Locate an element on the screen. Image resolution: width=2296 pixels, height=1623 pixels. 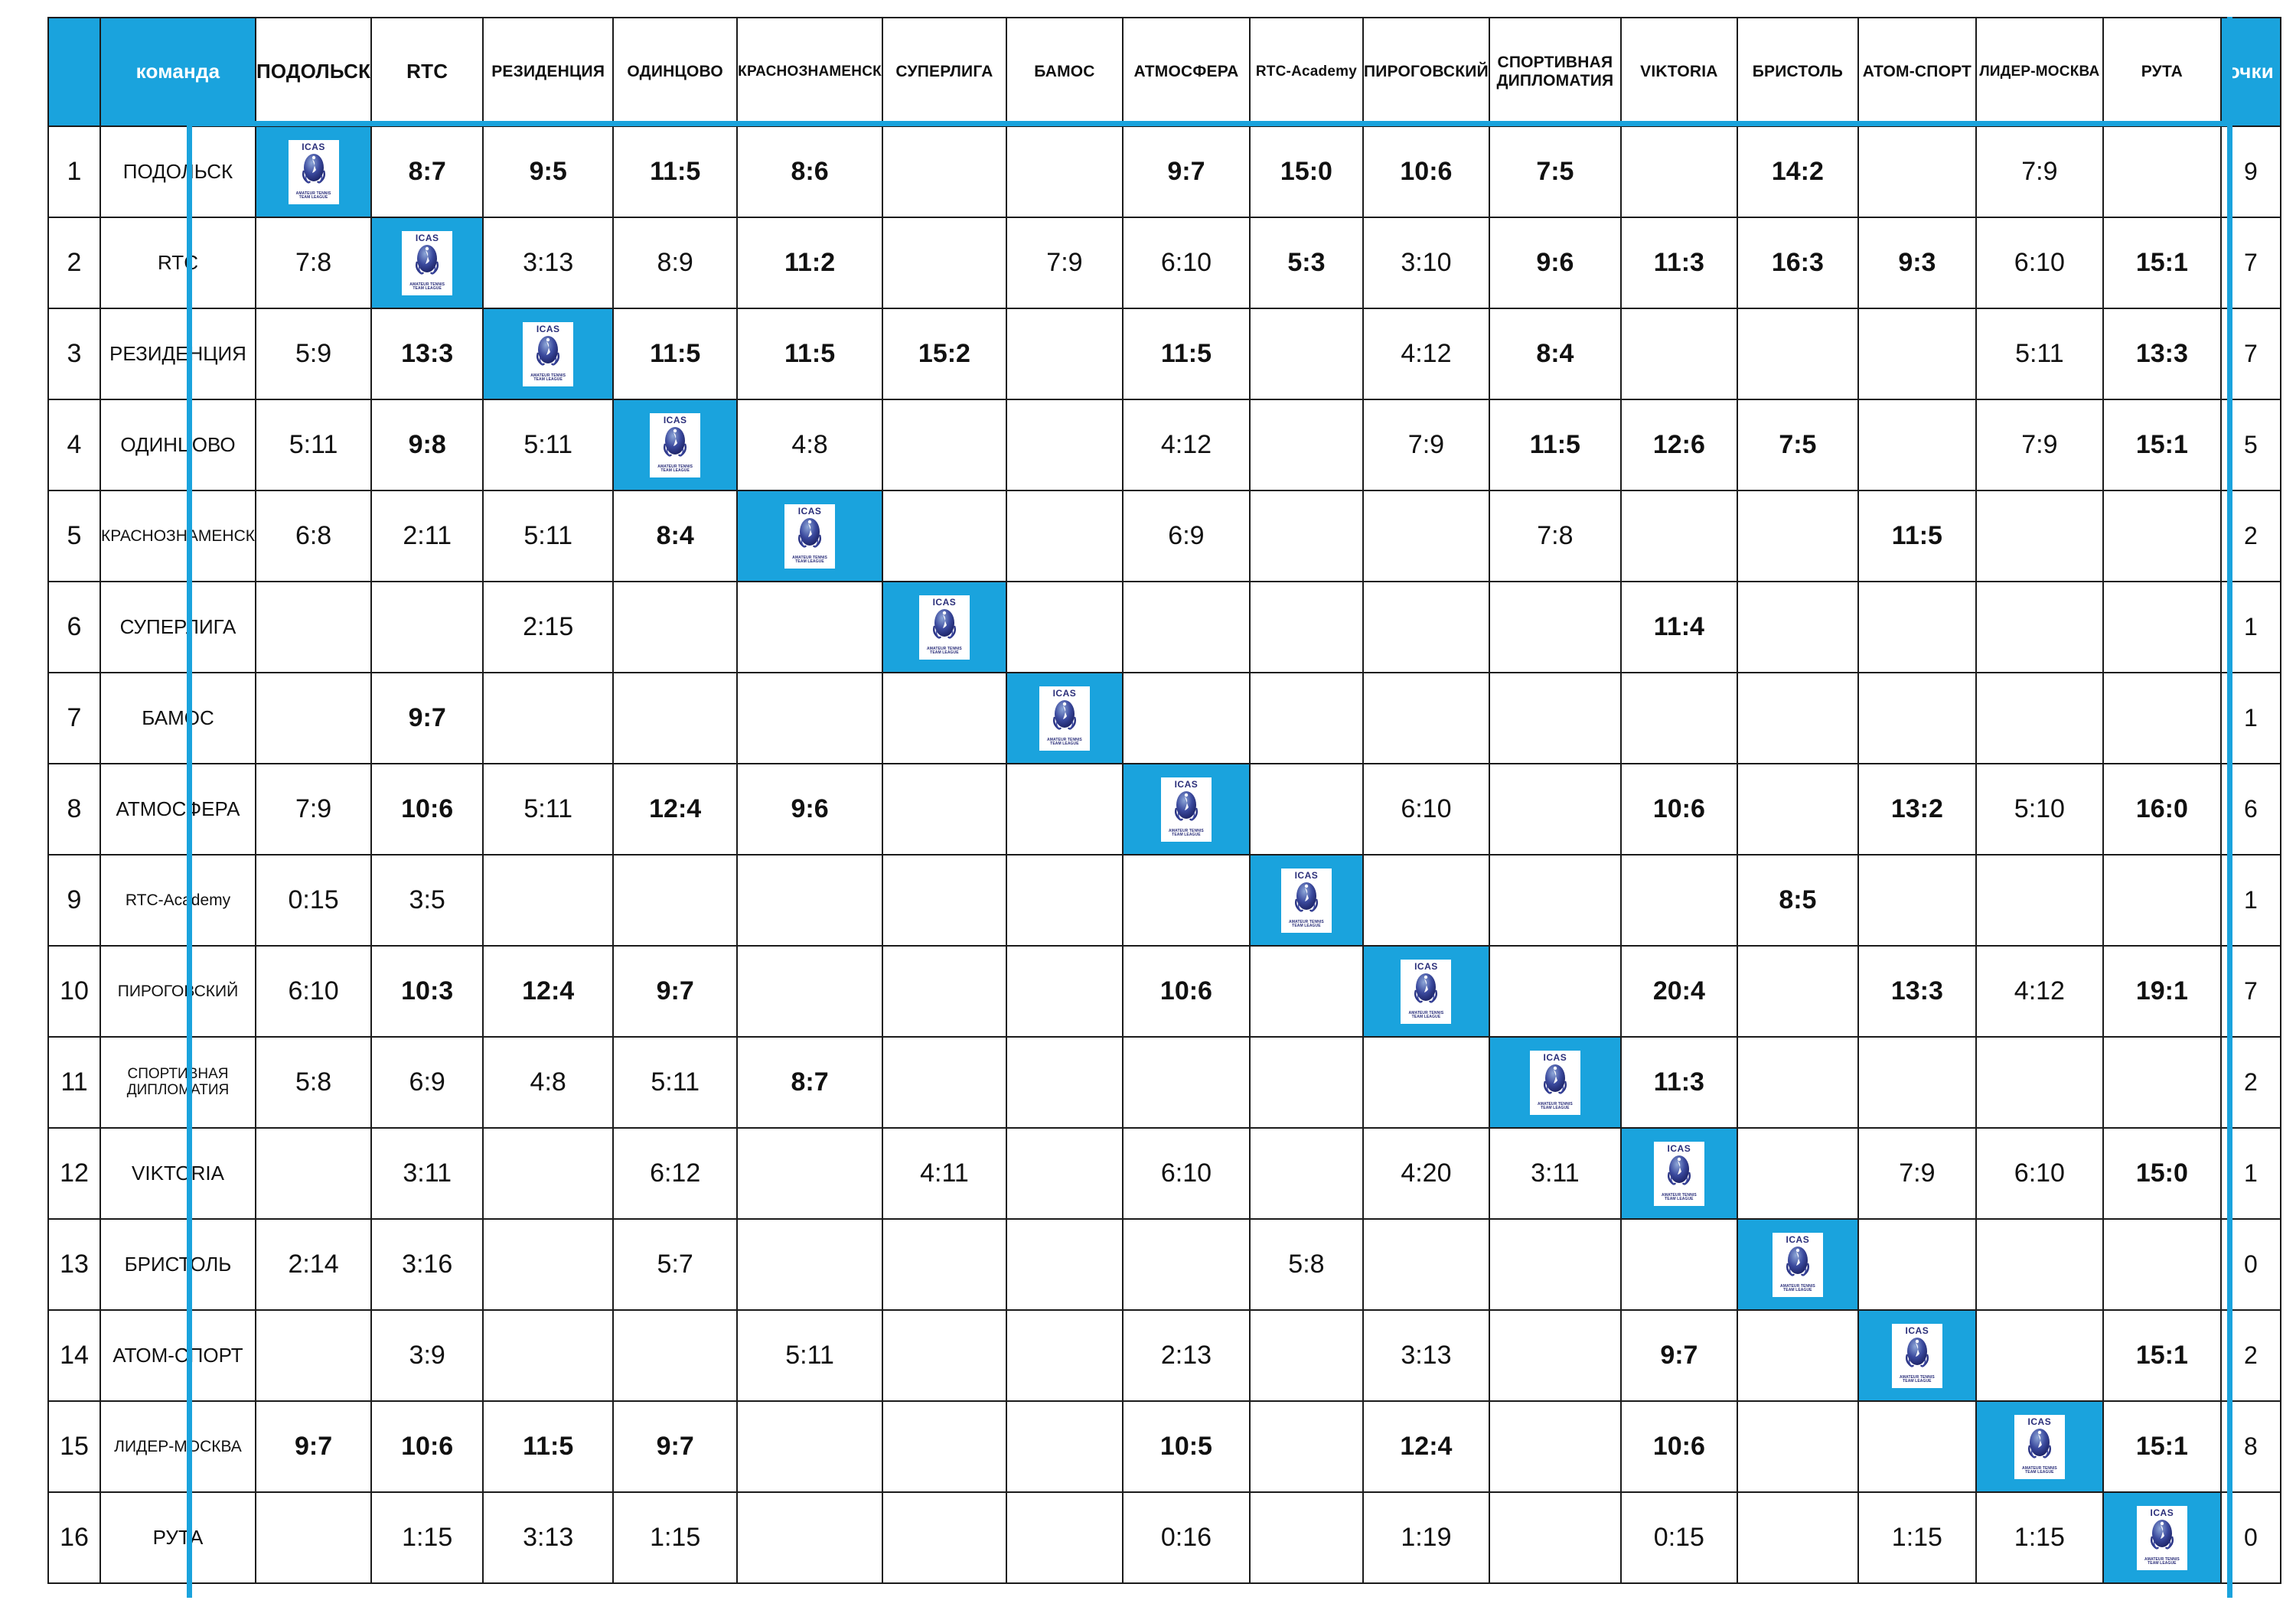
score-cell: 5:8 is located at coordinates (1306, 1265).